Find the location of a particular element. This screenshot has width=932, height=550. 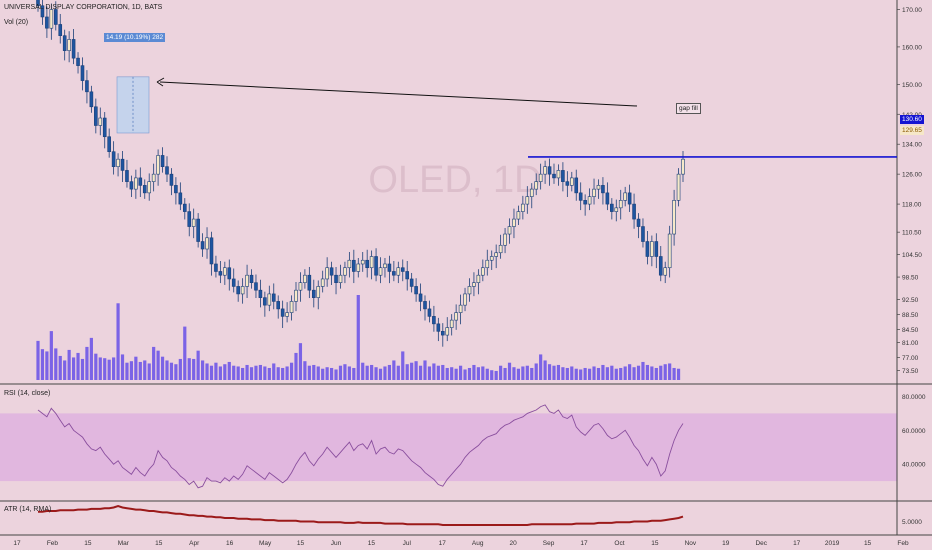

atr-legend: ATR (14, RMA) is located at coordinates (28, 509).